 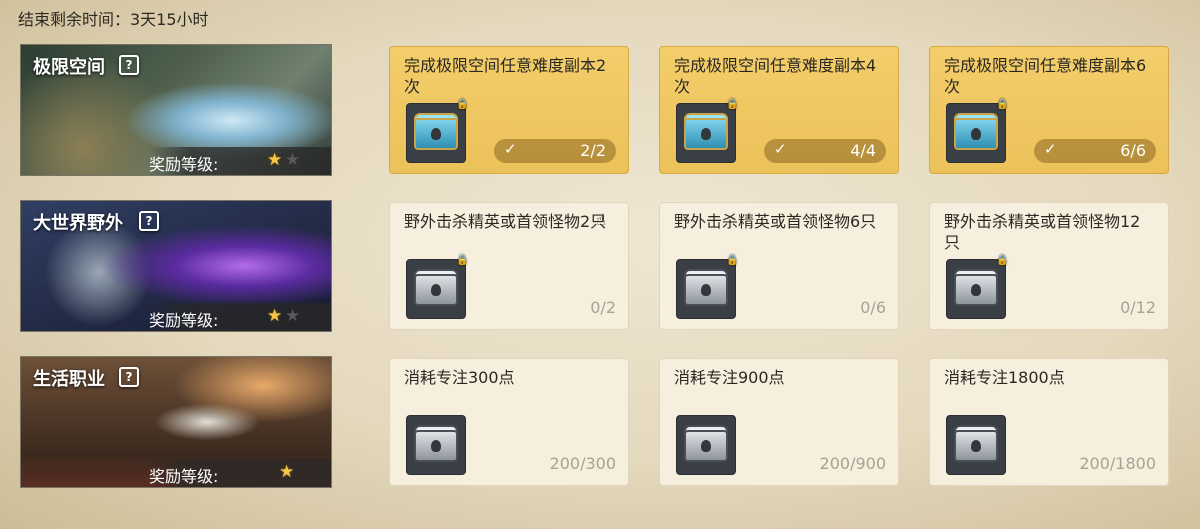 What do you see at coordinates (1042, 232) in the screenshot?
I see `task-description: 野外击杀精英或首领怪物12只` at bounding box center [1042, 232].